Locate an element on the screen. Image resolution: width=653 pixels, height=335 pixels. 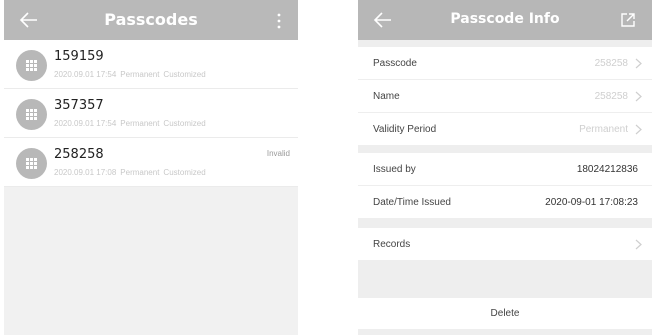
name-label: Name is located at coordinates (386, 96).